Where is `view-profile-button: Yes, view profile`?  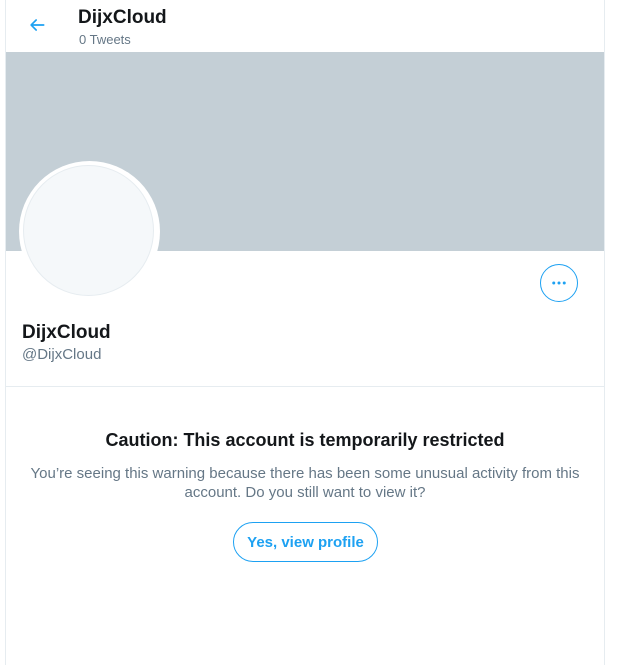
view-profile-button: Yes, view profile is located at coordinates (305, 542).